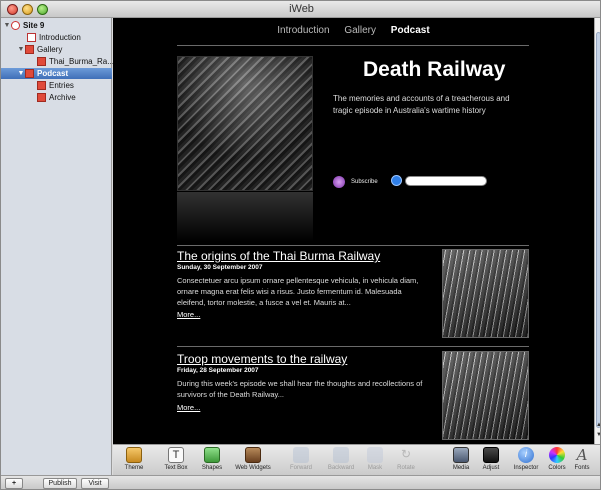 This screenshot has width=601, height=490. Describe the element at coordinates (406, 468) in the screenshot. I see `toolbar-label: Rotate` at that location.